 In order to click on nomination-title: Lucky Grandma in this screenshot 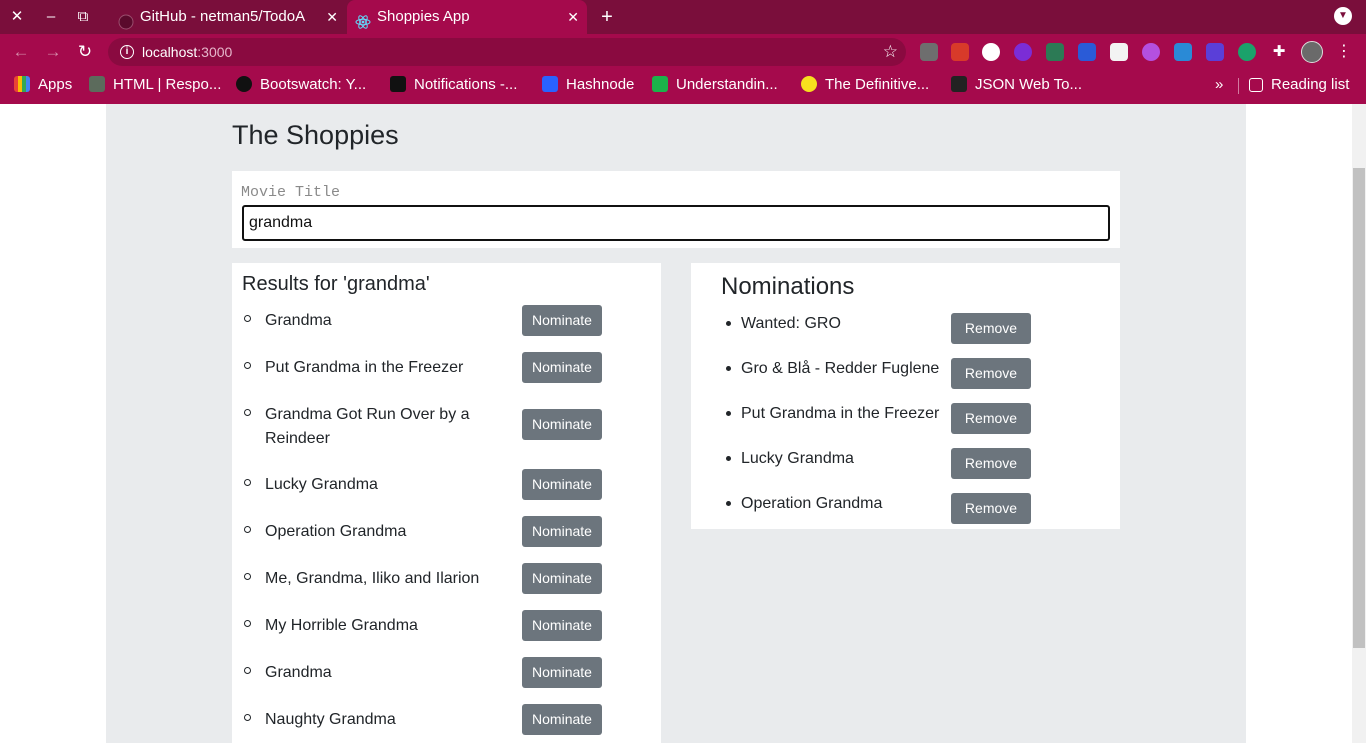, I will do `click(797, 458)`.